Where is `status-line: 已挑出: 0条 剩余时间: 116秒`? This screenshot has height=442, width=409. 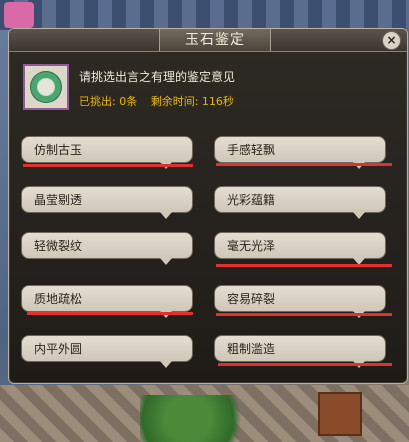
status-line: 已挑出: 0条 剩余时间: 116秒 is located at coordinates (161, 101).